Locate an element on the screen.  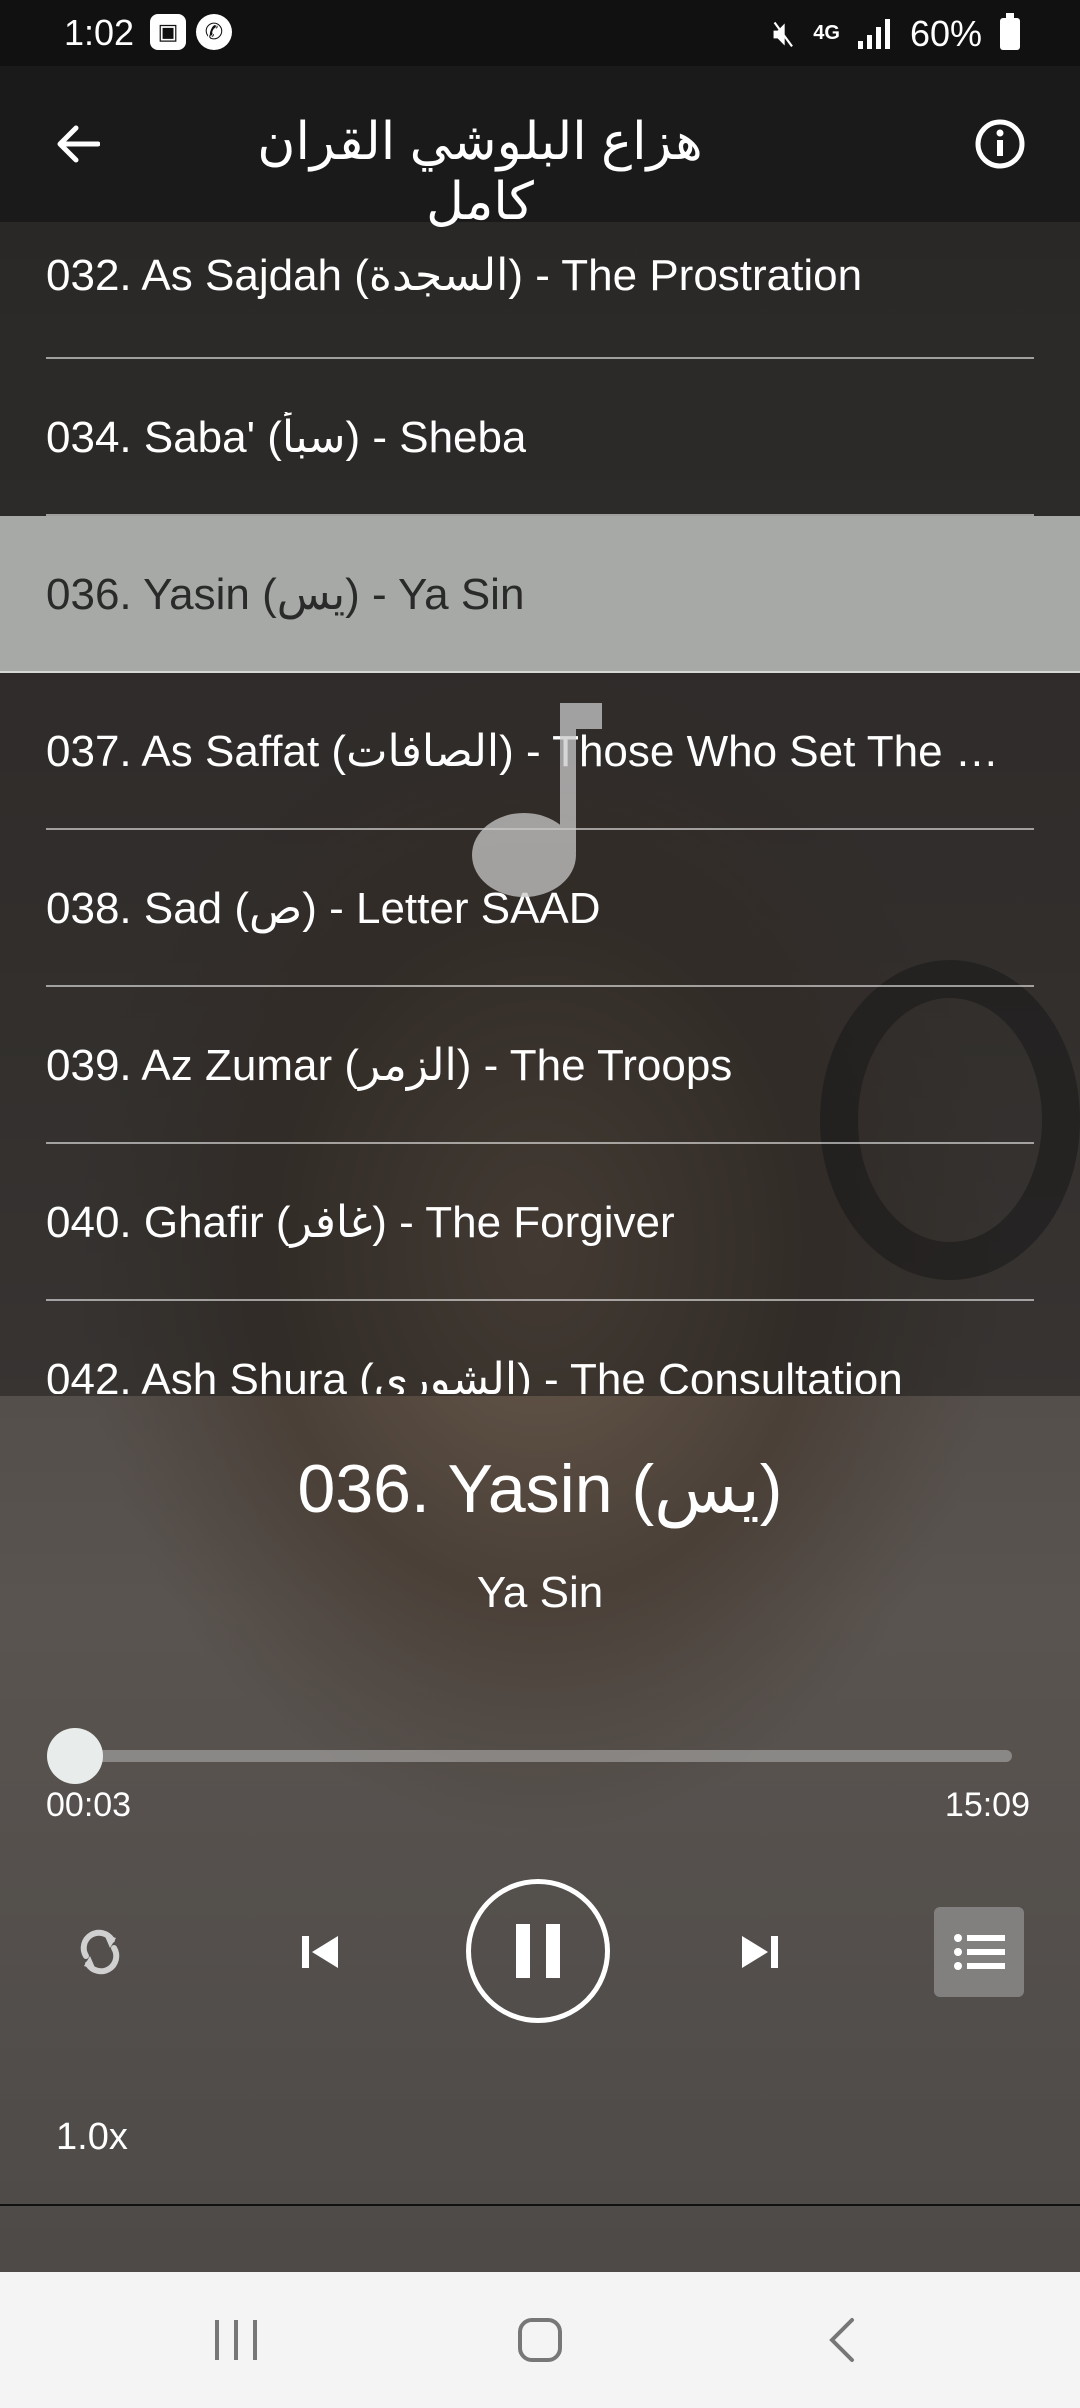
now-playing-subtitle: Ya Sin is located at coordinates (540, 1592).